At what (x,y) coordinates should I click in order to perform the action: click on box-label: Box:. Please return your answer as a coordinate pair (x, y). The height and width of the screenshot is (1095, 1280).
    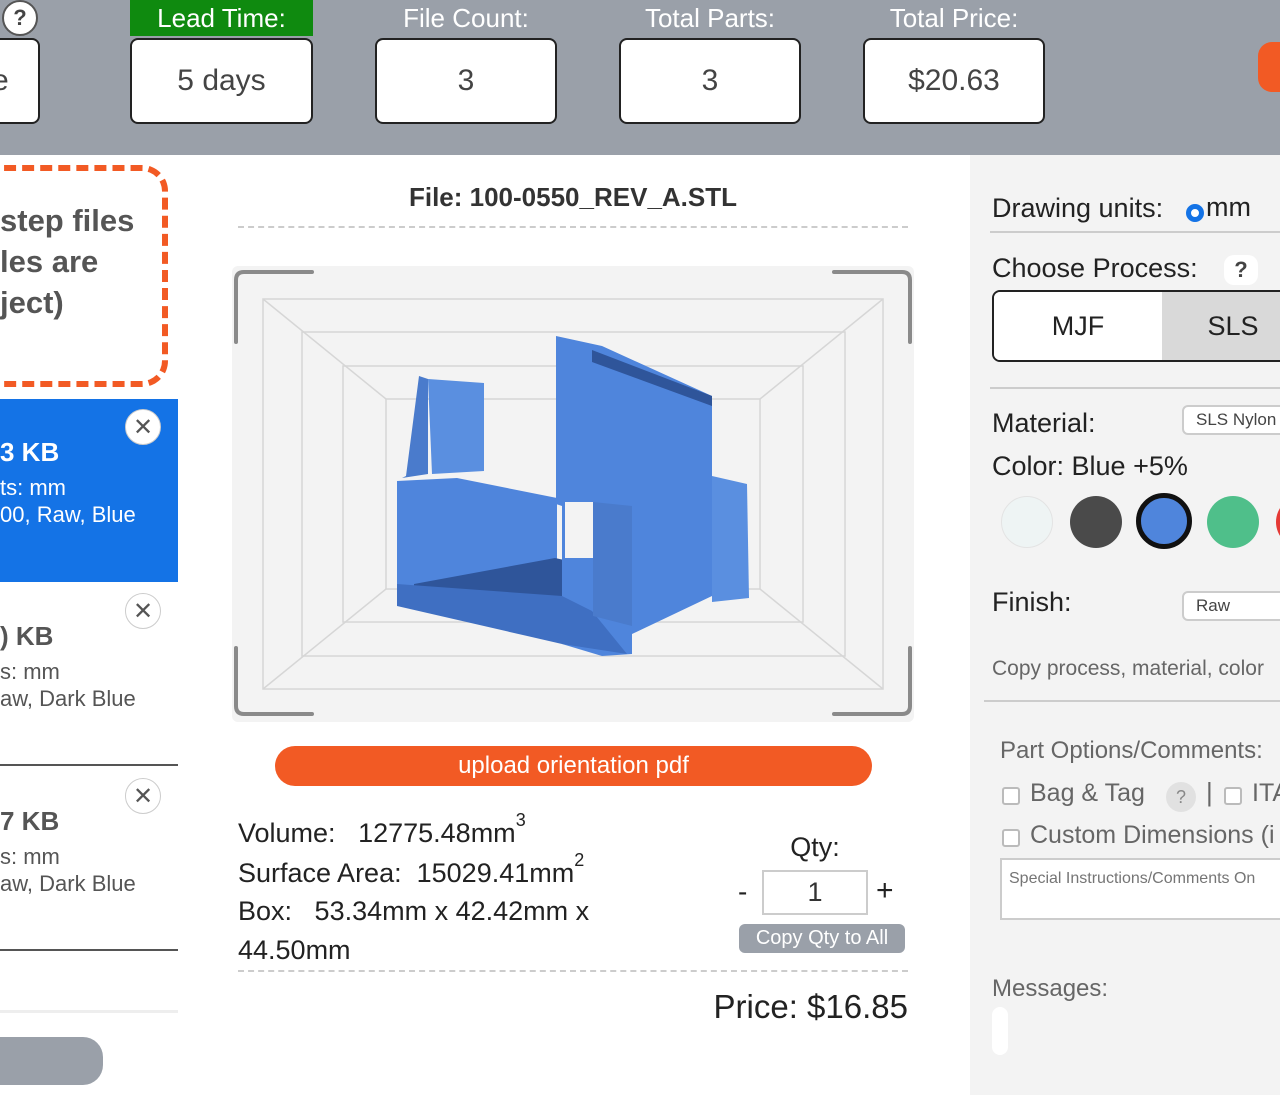
    Looking at the image, I should click on (265, 911).